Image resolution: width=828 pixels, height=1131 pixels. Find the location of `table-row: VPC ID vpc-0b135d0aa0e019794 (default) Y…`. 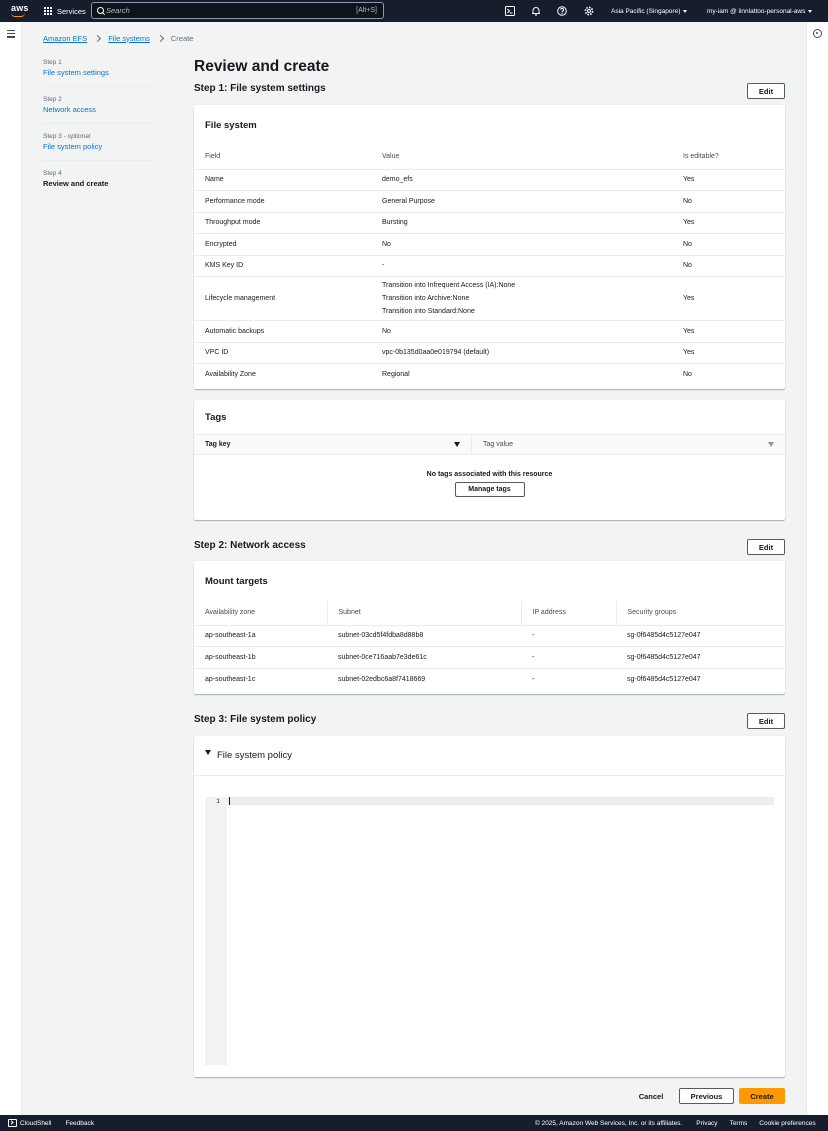

table-row: VPC ID vpc-0b135d0aa0e019794 (default) Y… is located at coordinates (489, 352).